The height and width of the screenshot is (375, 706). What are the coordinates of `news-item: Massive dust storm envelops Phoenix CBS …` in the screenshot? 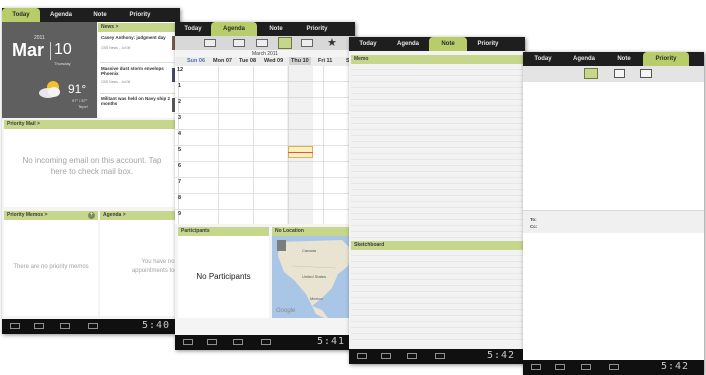 It's located at (136, 75).